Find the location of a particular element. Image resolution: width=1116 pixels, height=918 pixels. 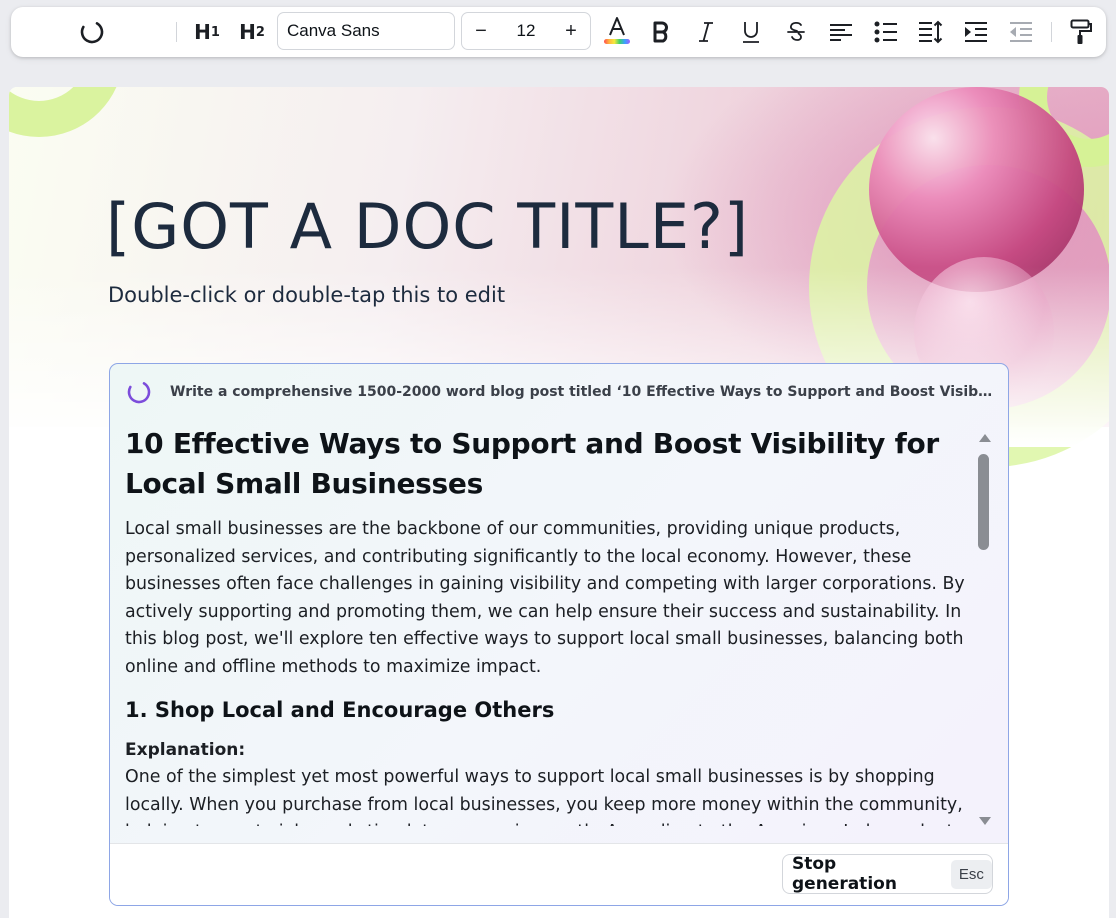

bullet-list-button is located at coordinates (886, 32).